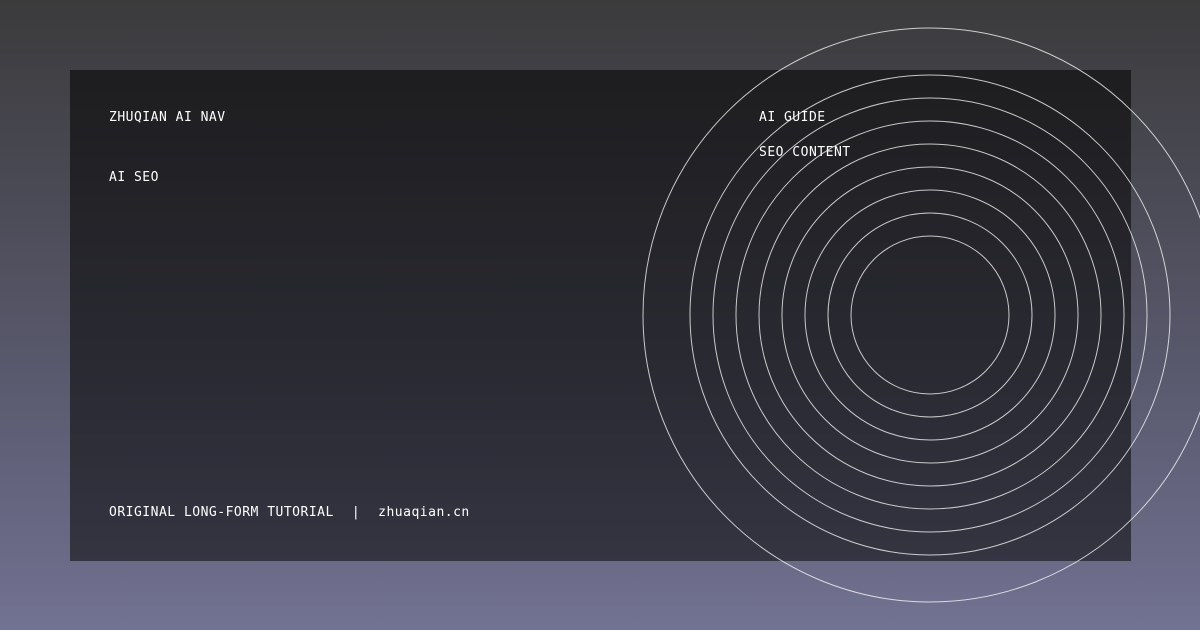  I want to click on brand-name: ZHUQIAN AI NAV, so click(167, 117).